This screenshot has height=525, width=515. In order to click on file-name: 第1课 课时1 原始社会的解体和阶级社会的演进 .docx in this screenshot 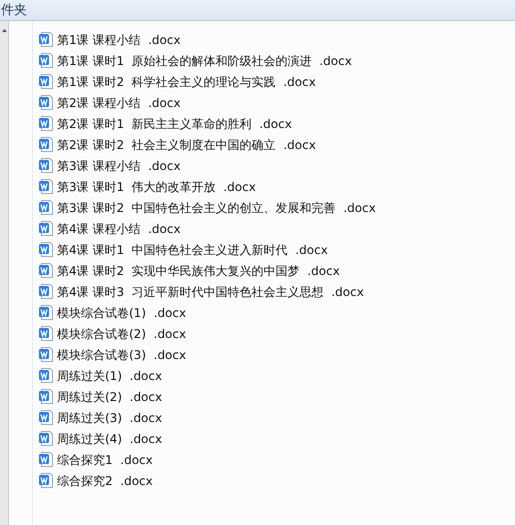, I will do `click(204, 60)`.